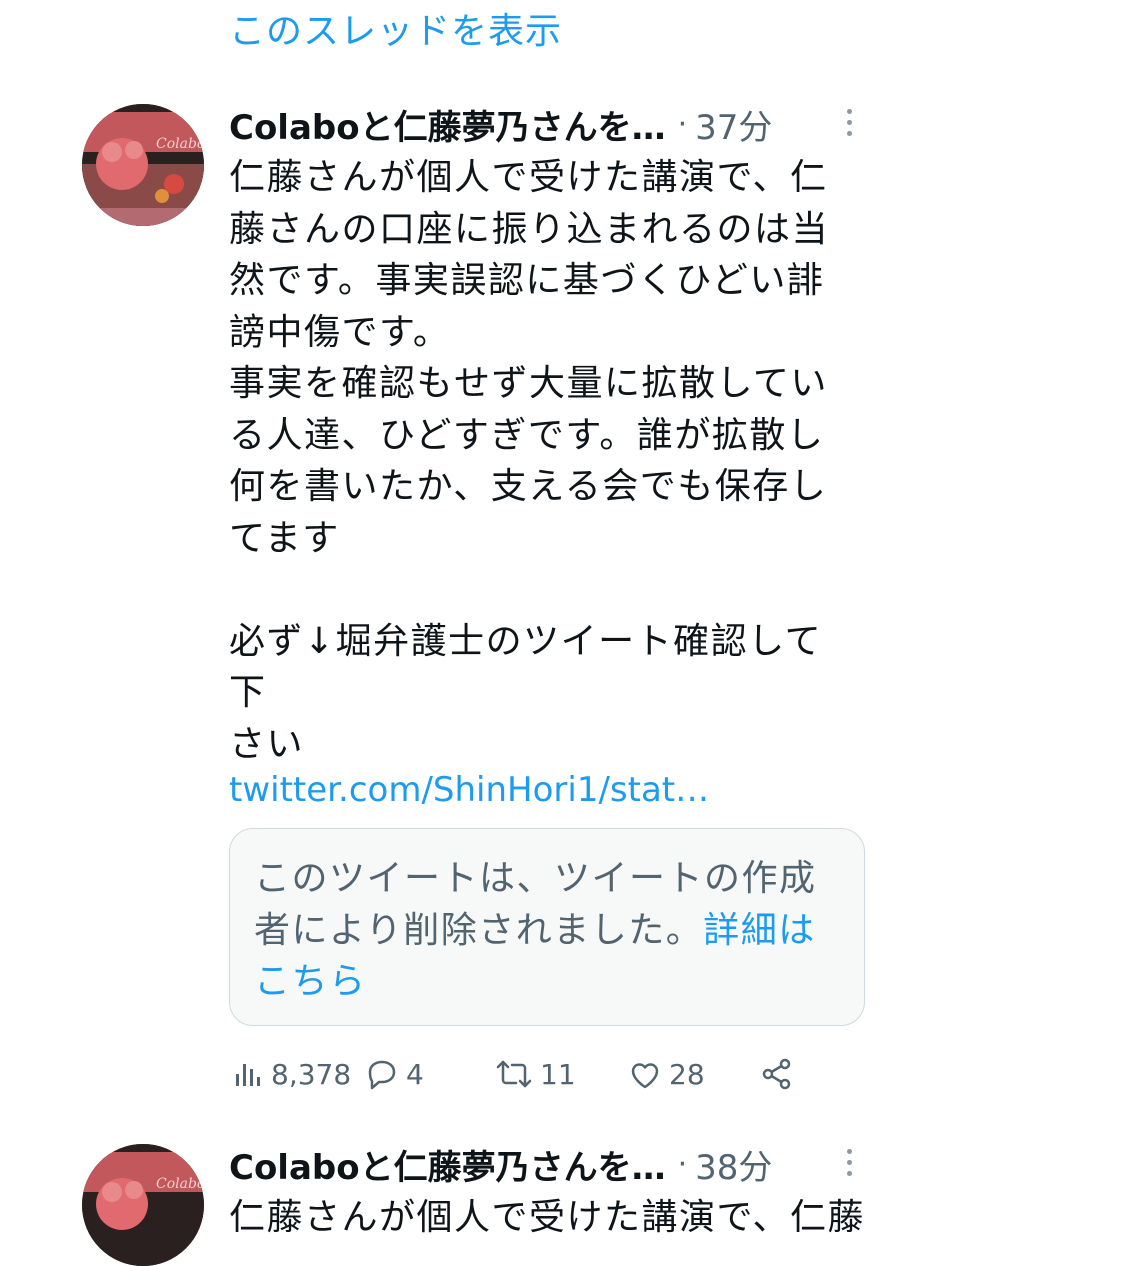 The width and height of the screenshot is (1131, 1266). What do you see at coordinates (558, 1074) in the screenshot?
I see `retweet-count: 11` at bounding box center [558, 1074].